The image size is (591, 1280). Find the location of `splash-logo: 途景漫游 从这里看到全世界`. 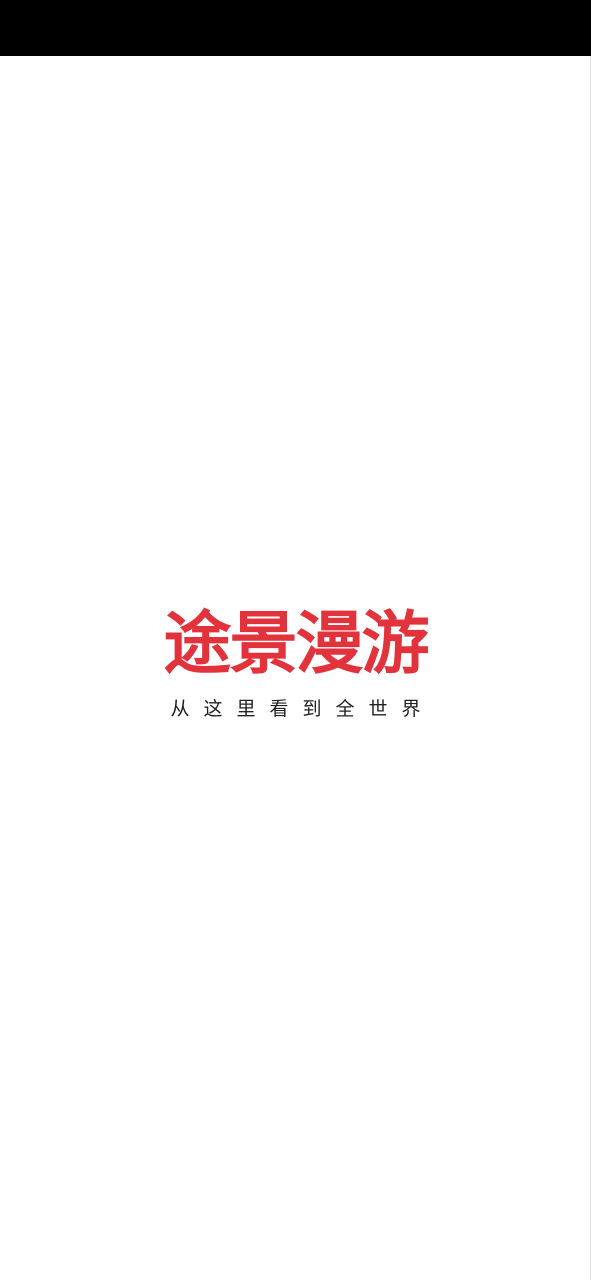

splash-logo: 途景漫游 从这里看到全世界 is located at coordinates (295, 663).